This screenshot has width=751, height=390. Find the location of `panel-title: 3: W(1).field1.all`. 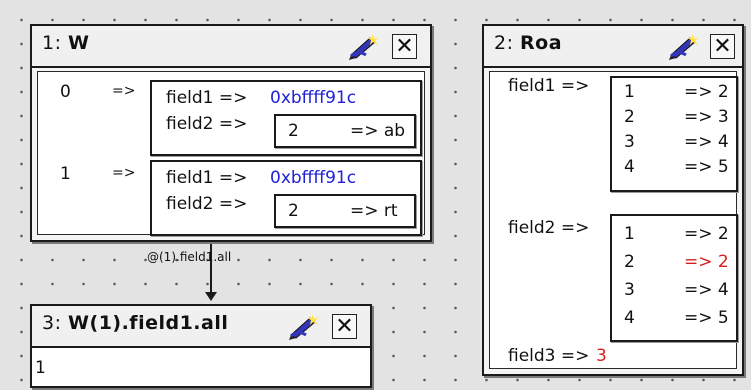

panel-title: 3: W(1).field1.all is located at coordinates (135, 323).